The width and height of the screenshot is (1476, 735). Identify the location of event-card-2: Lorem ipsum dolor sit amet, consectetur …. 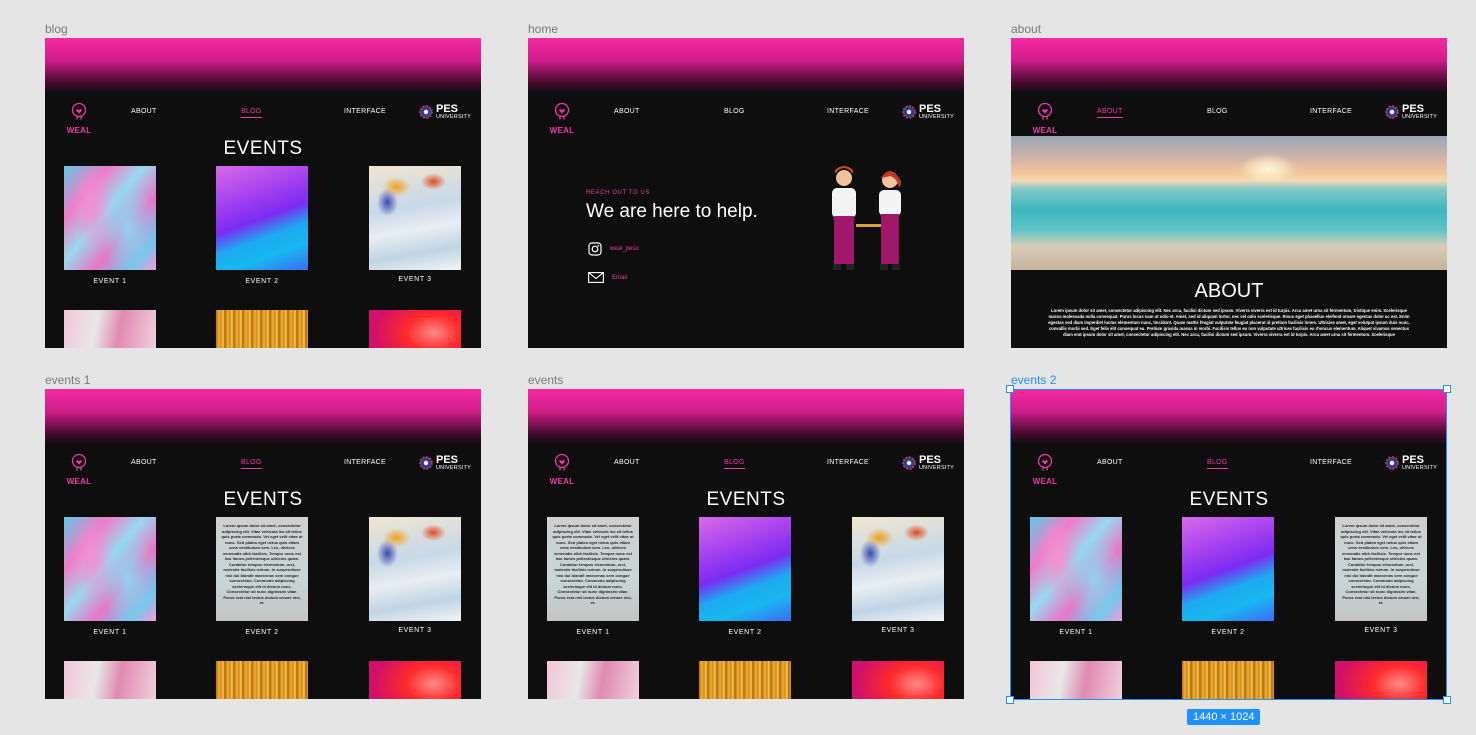
(262, 569).